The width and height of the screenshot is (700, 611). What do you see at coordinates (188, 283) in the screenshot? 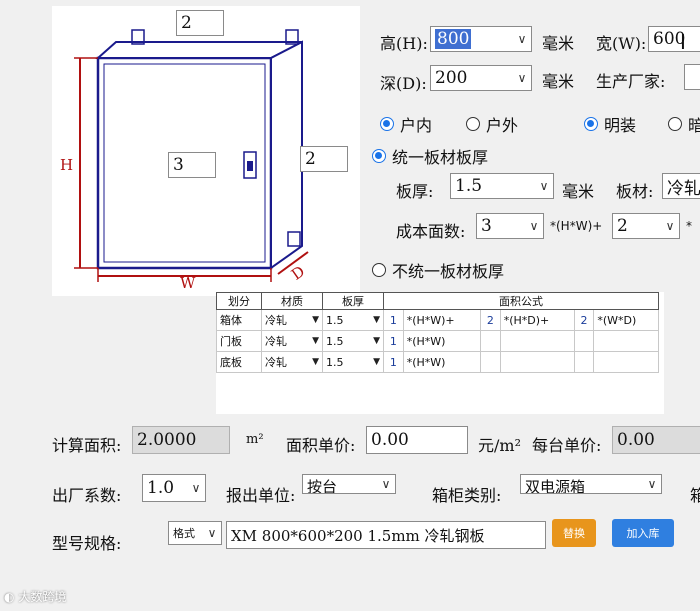
I see `label-w: W` at bounding box center [188, 283].